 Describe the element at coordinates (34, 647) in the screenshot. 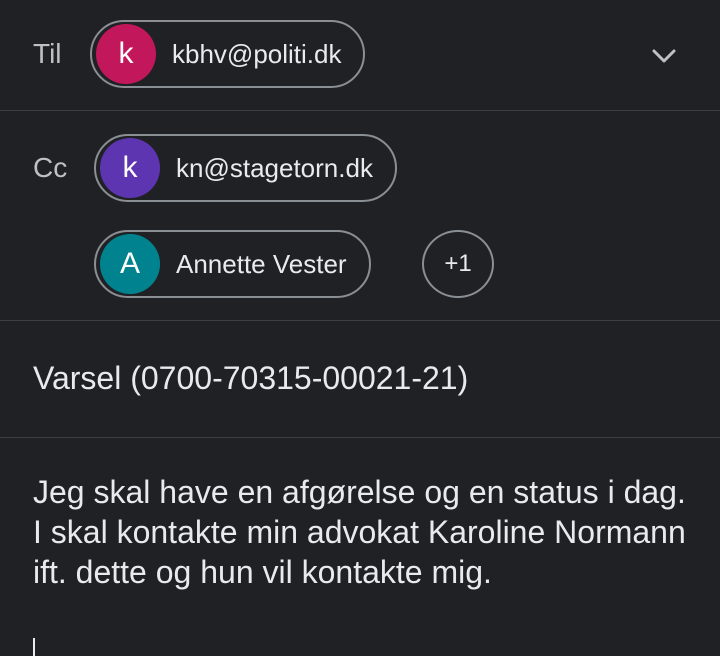

I see `text-cursor` at that location.